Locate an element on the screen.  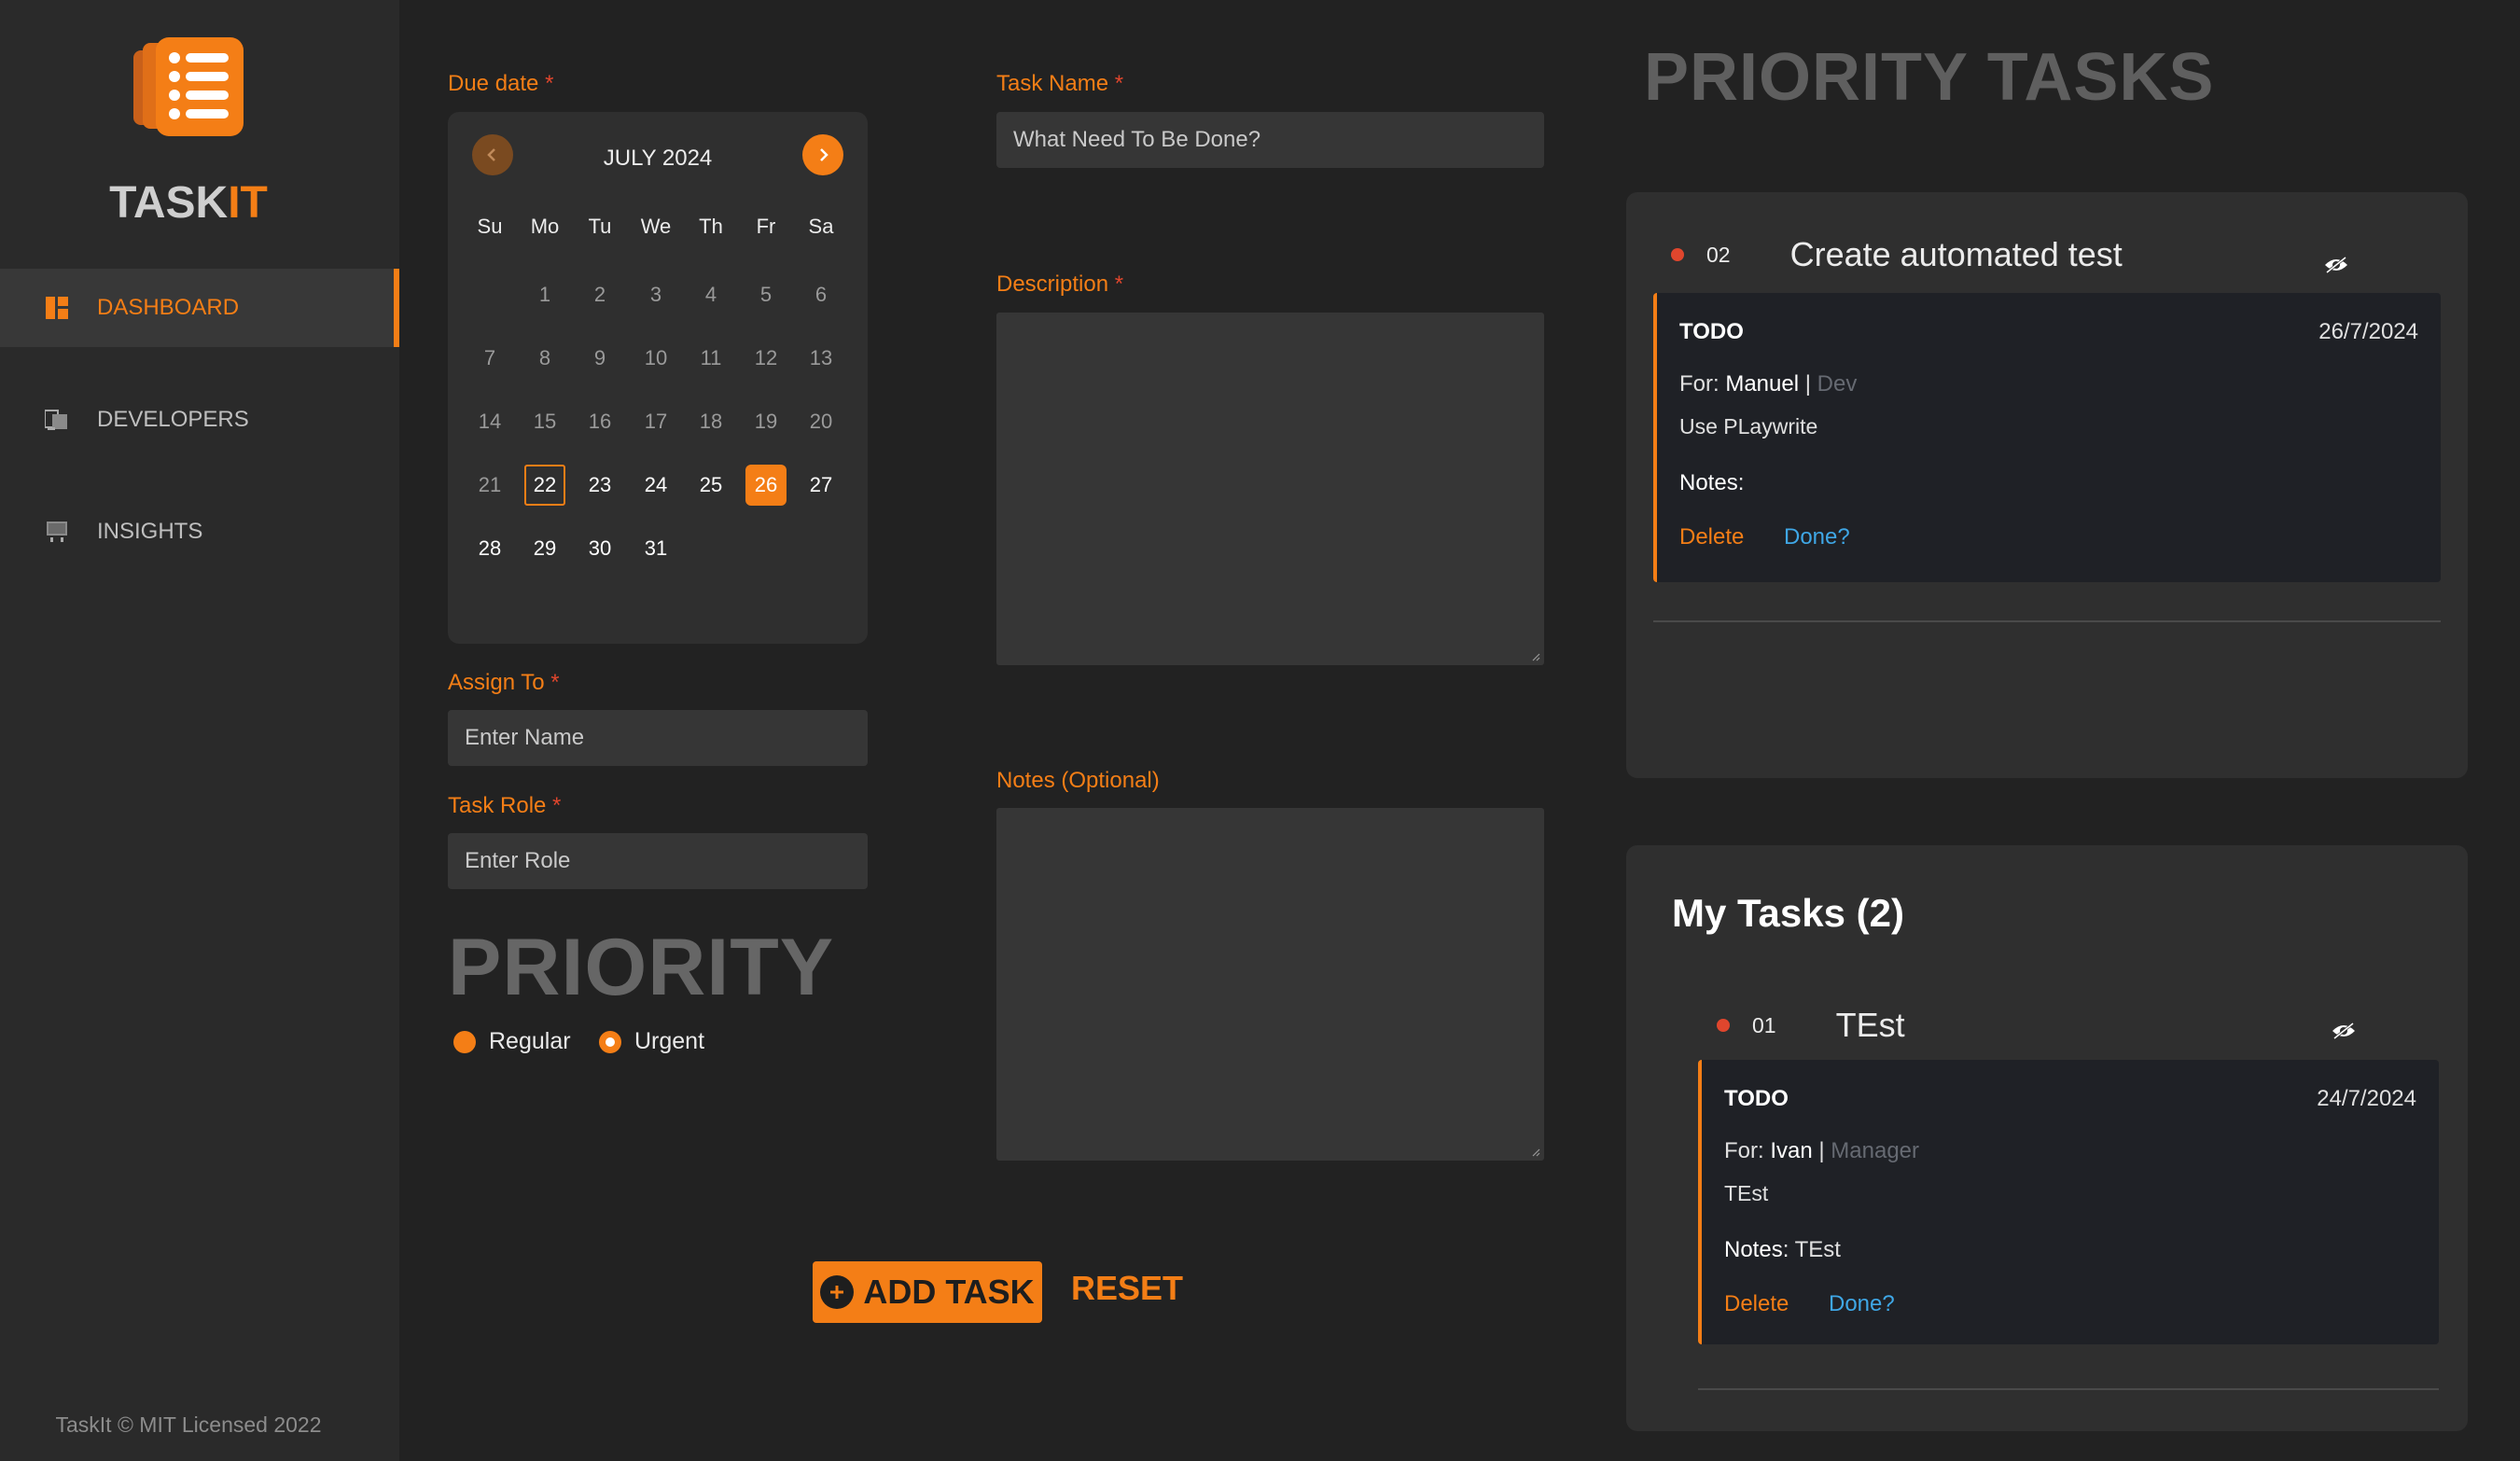
calendar-day: 30 is located at coordinates (599, 548).